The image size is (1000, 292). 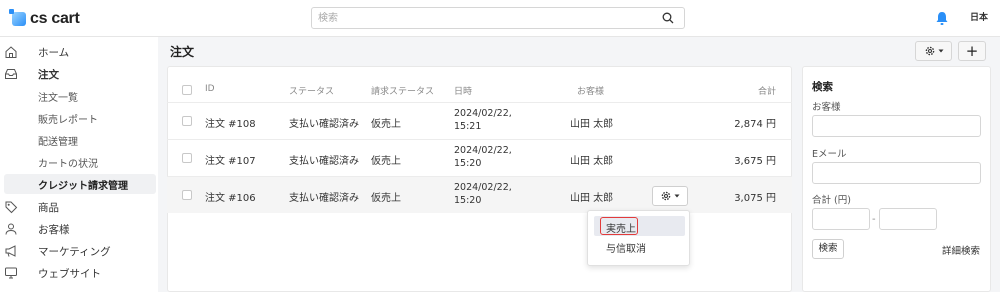 I want to click on customer-field, so click(x=896, y=126).